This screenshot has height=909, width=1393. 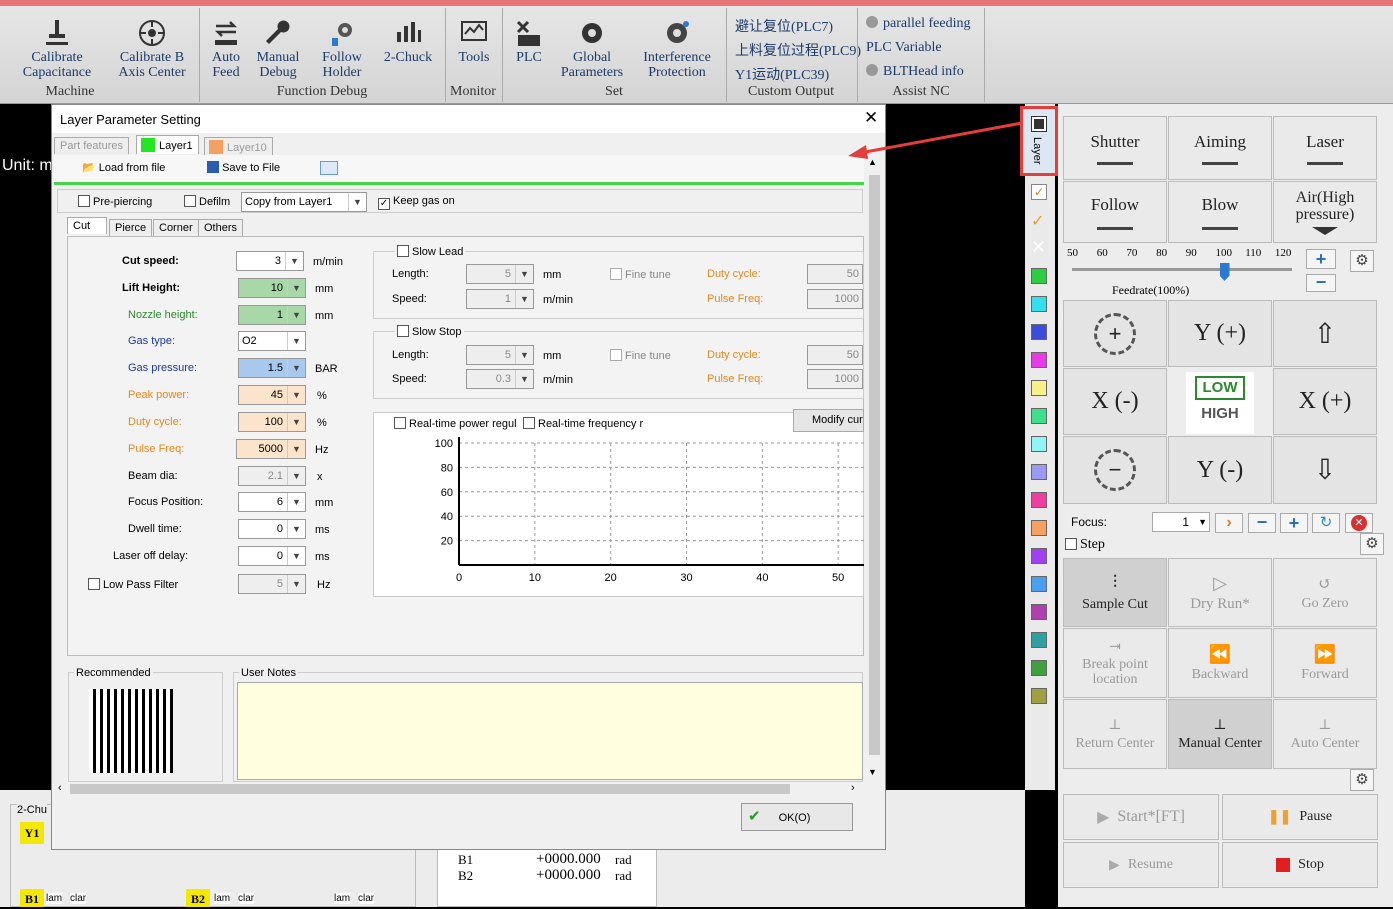 I want to click on lift-height-input: 10 ▼, so click(x=272, y=288).